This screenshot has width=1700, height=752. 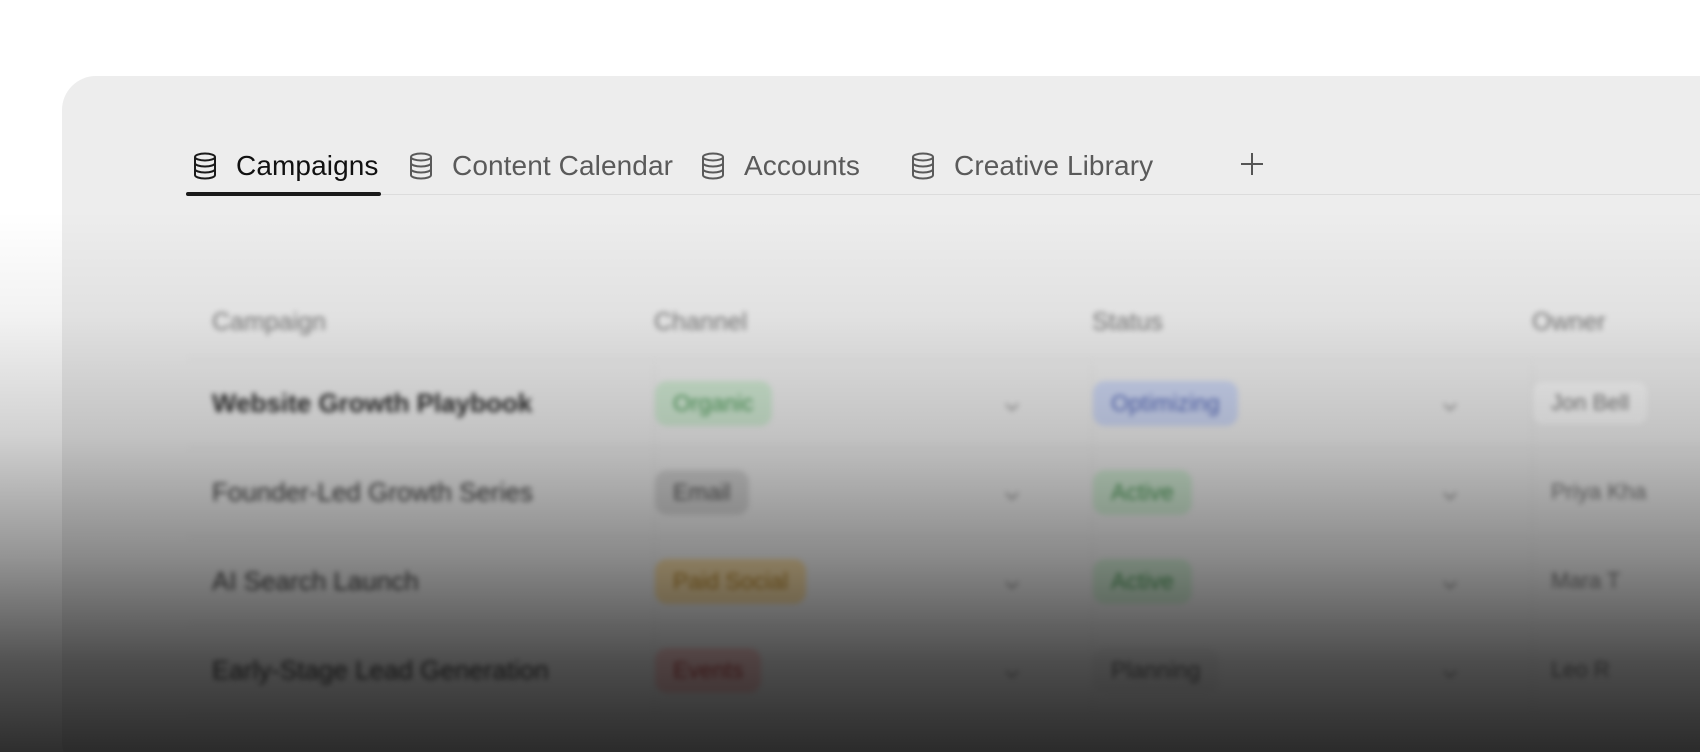 I want to click on owner-name: Leo R, so click(x=1580, y=669).